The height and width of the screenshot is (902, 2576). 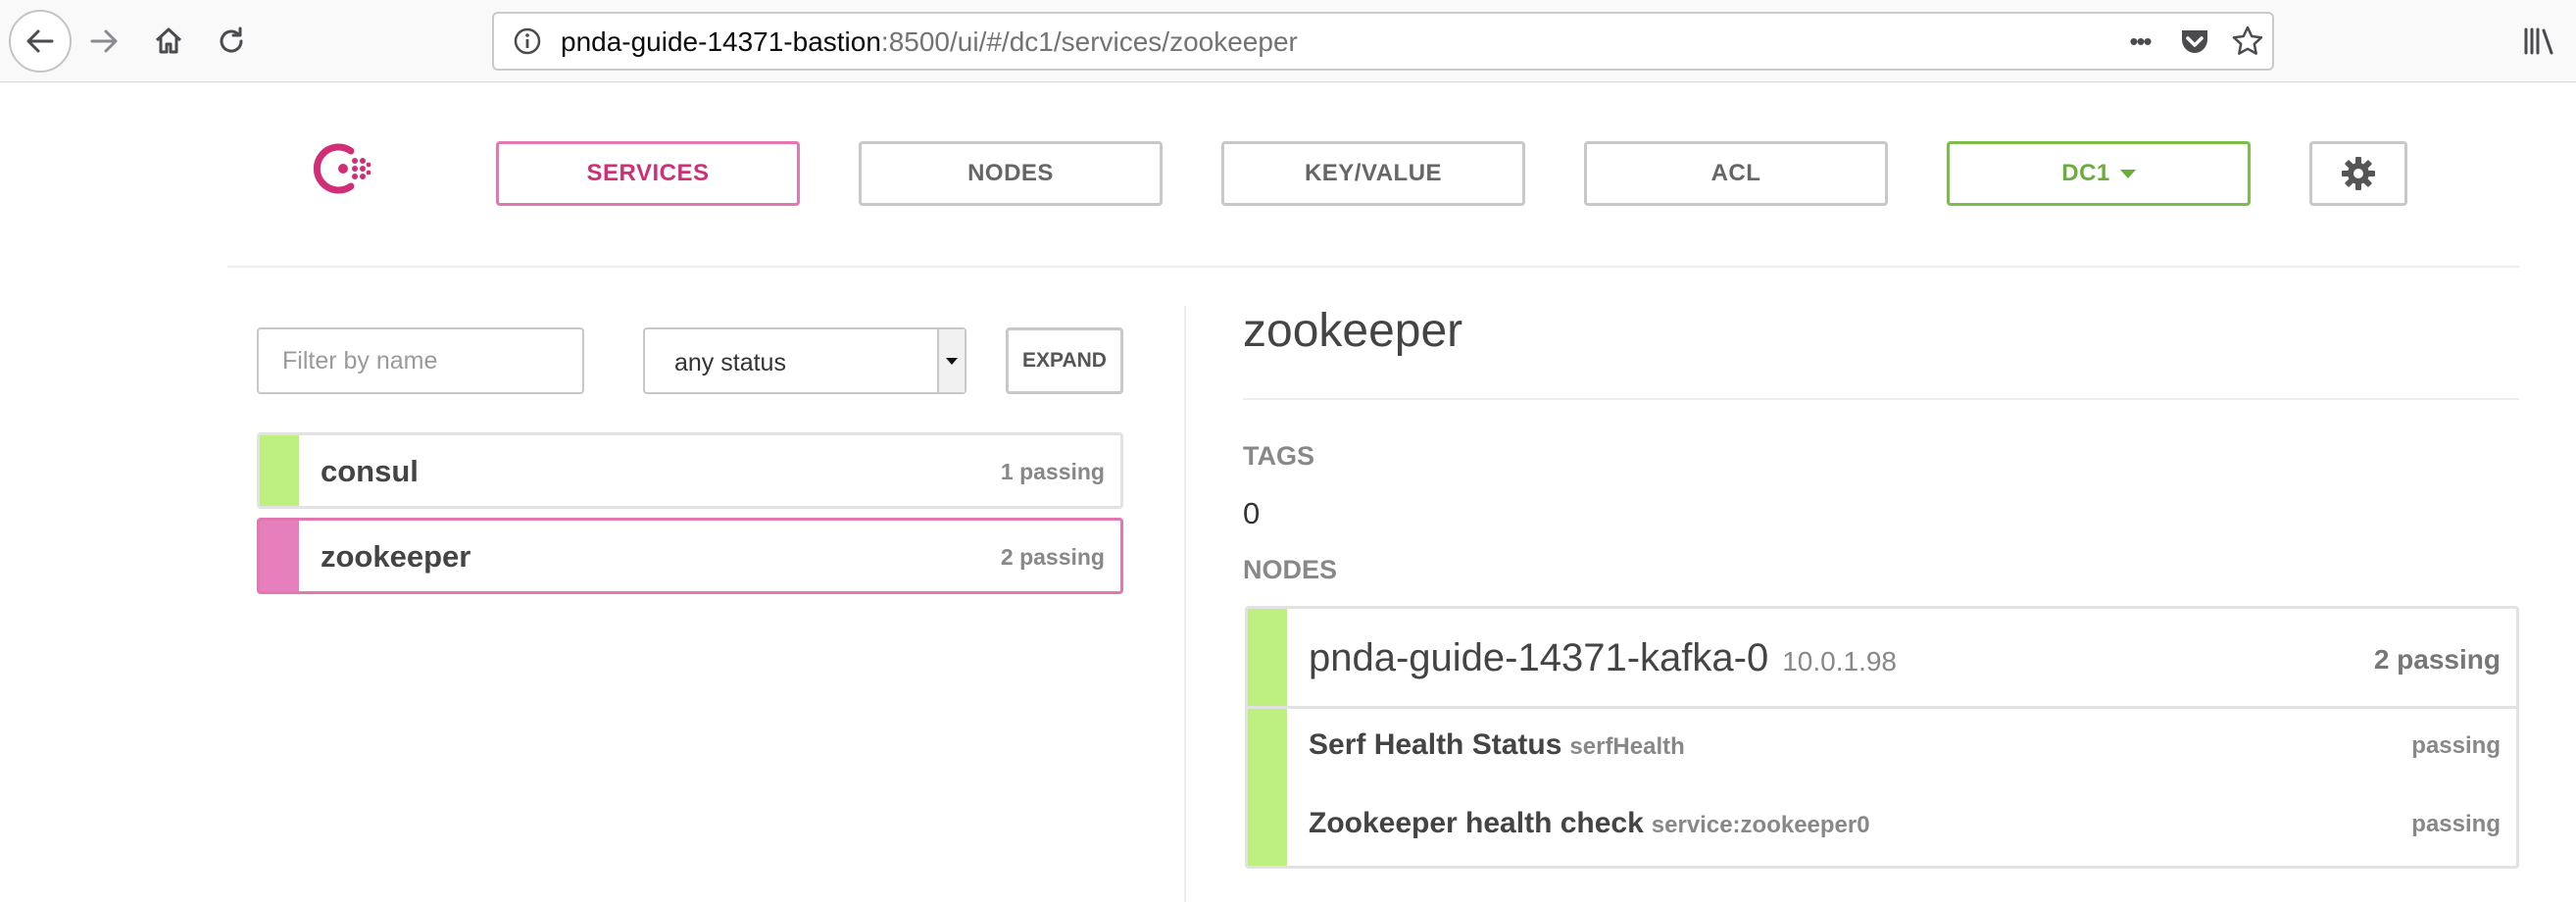 I want to click on health-check-item: Serf Health Status serfHealth, so click(x=1497, y=745).